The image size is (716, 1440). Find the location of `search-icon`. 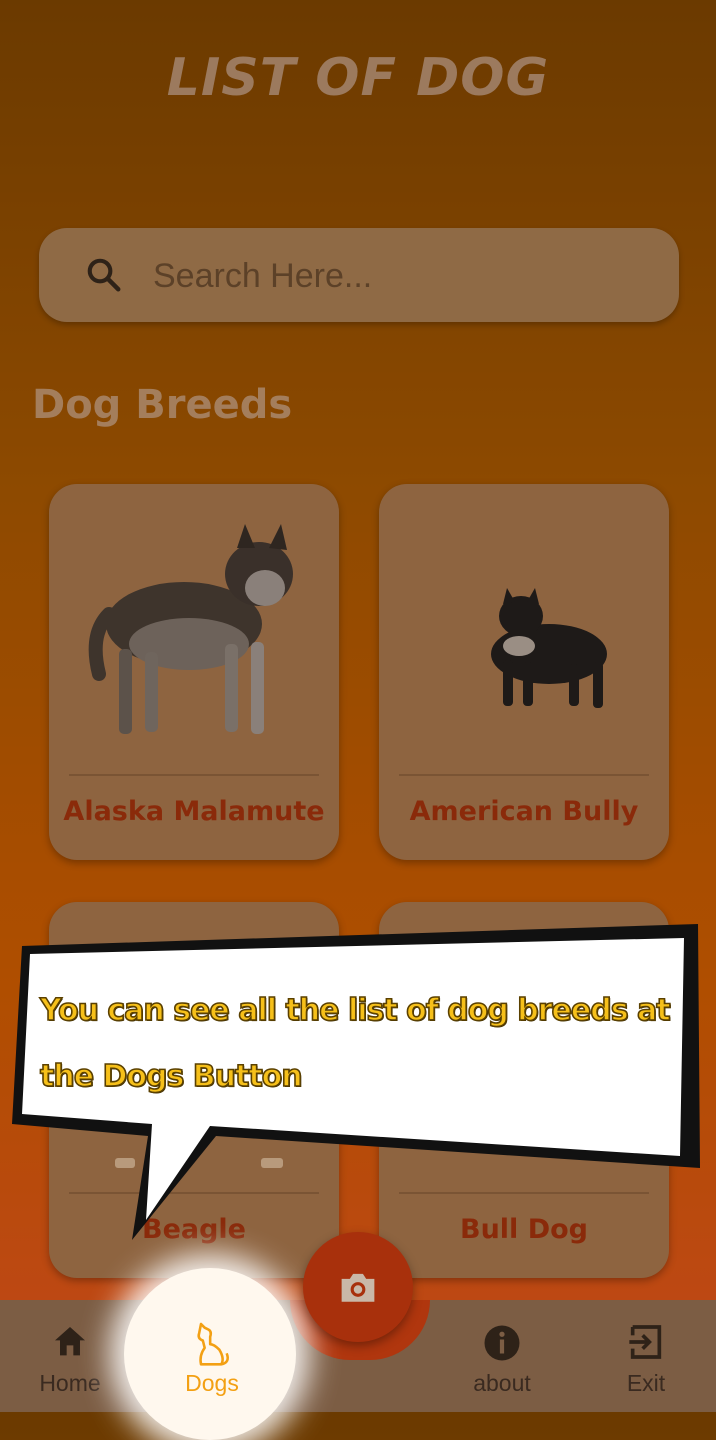

search-icon is located at coordinates (104, 275).